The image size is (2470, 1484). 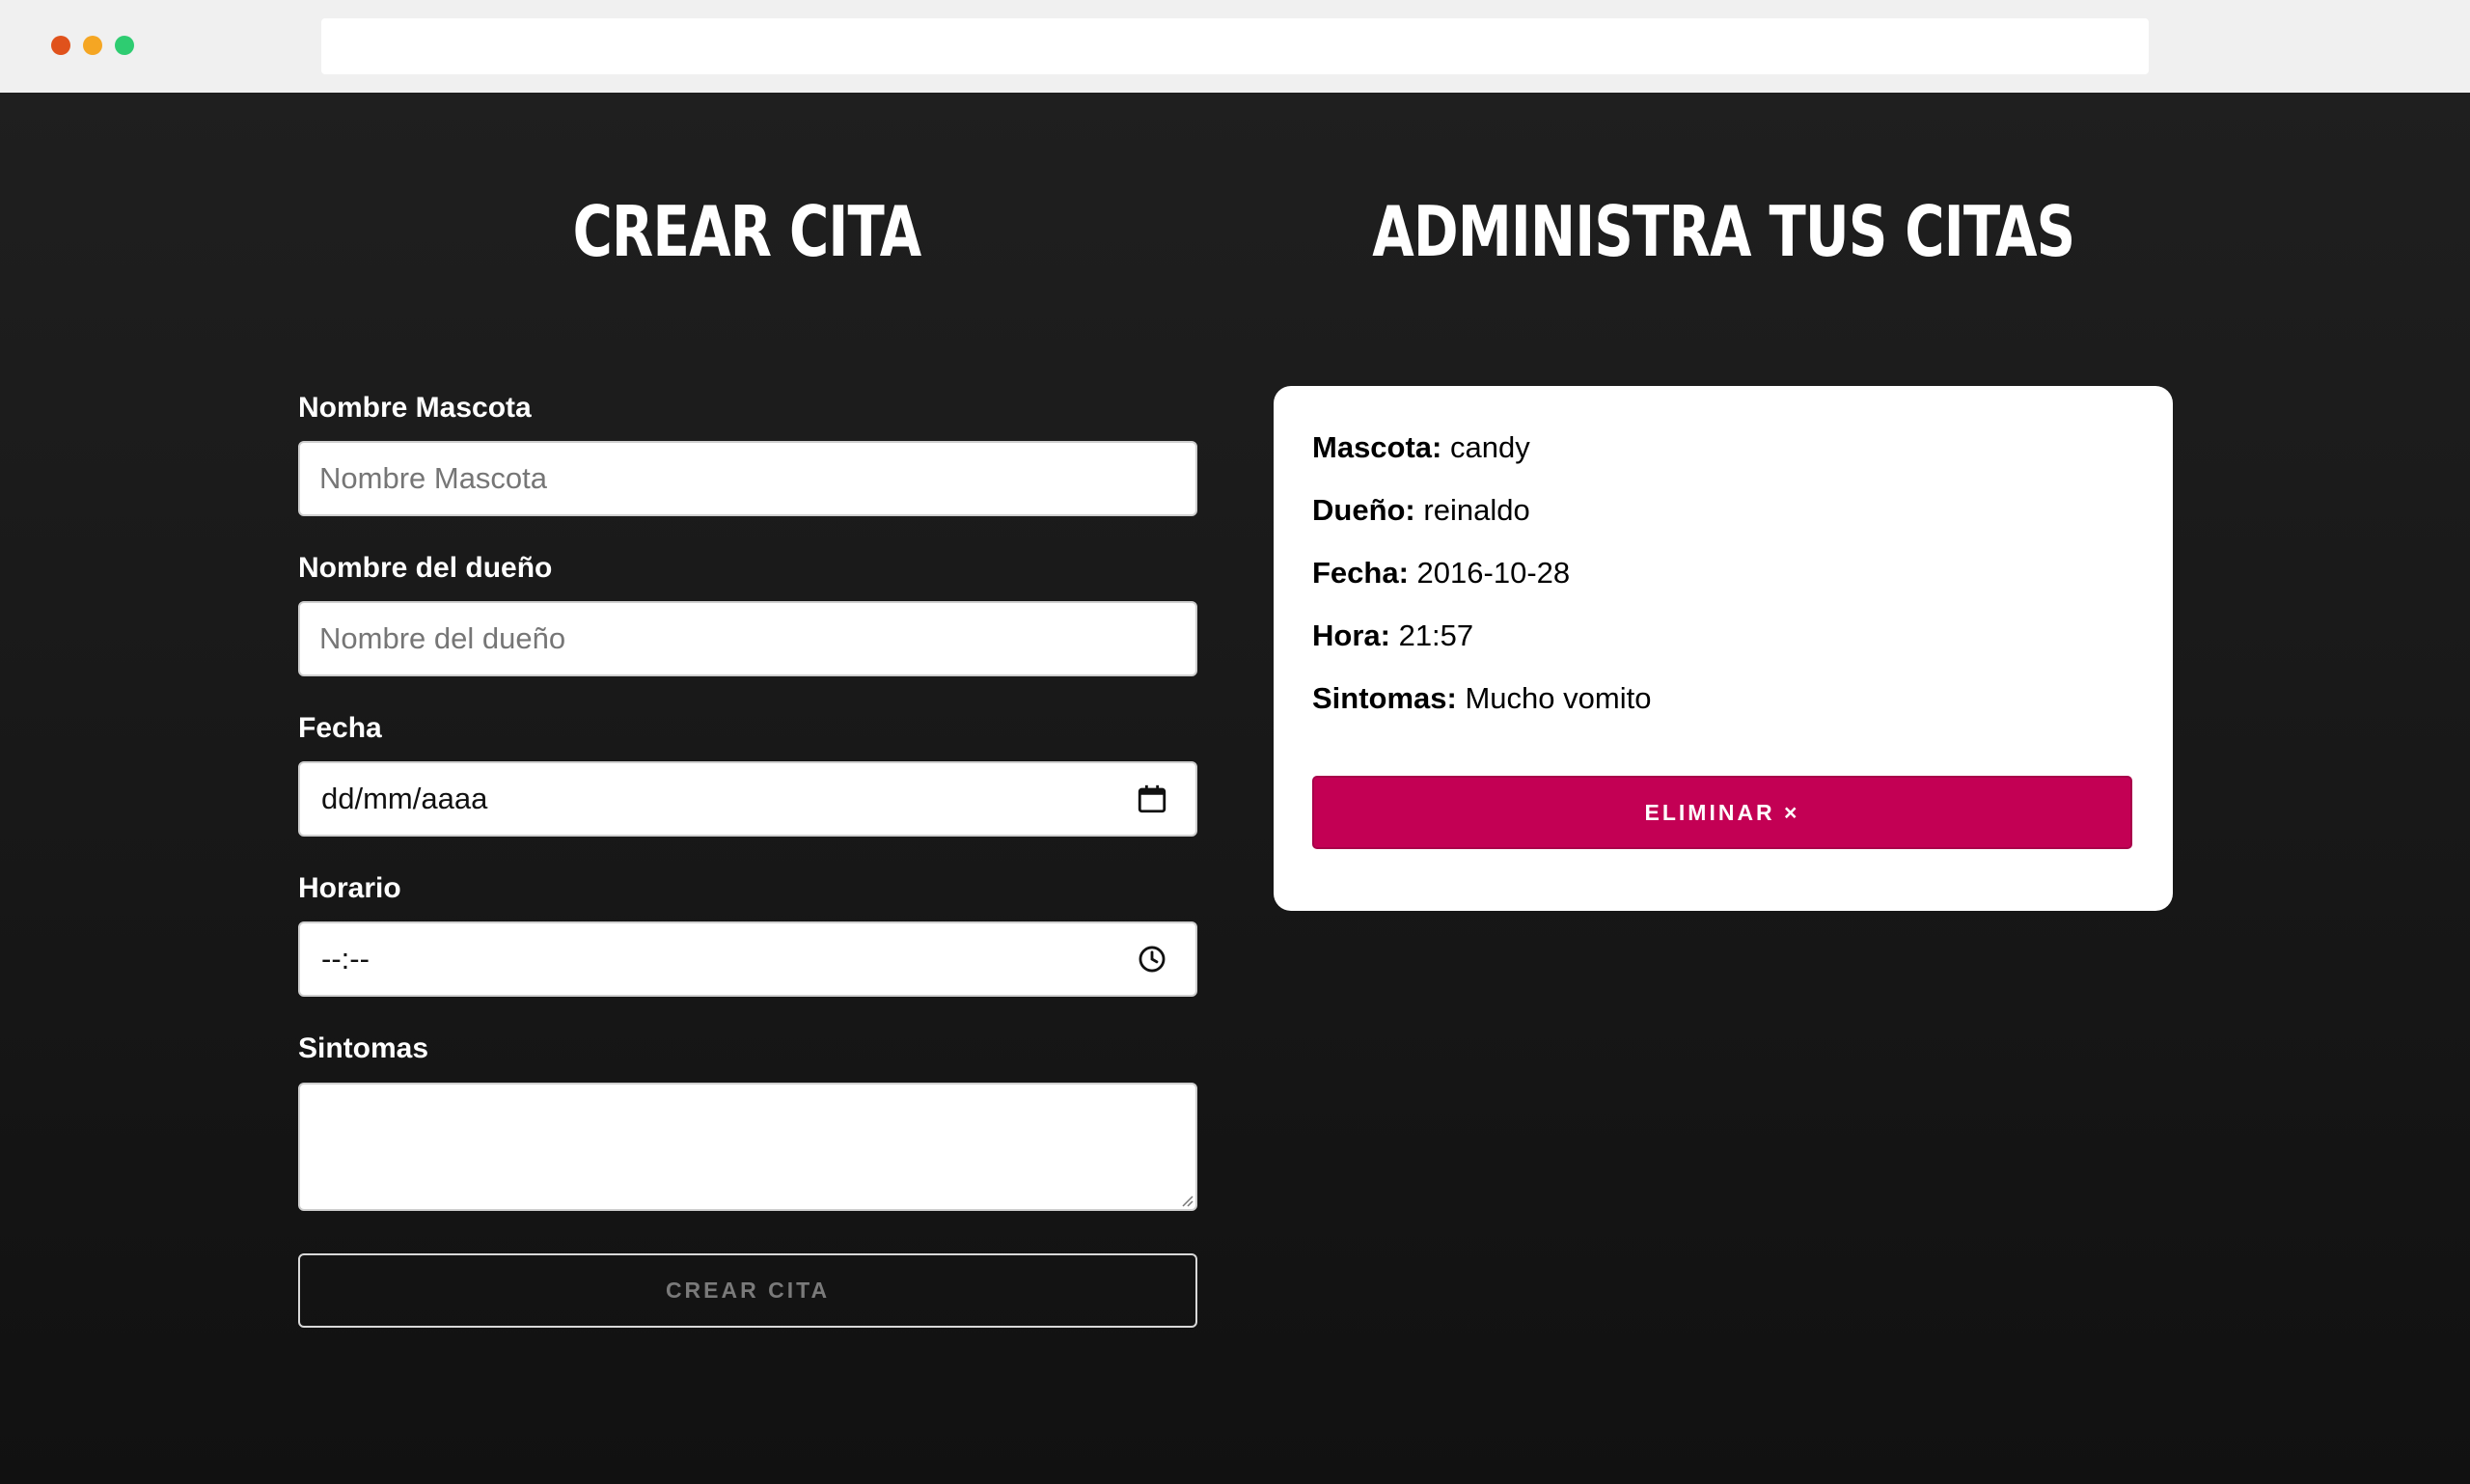 I want to click on appointment-fecha: Fecha: 2016-10-28, so click(x=1441, y=573).